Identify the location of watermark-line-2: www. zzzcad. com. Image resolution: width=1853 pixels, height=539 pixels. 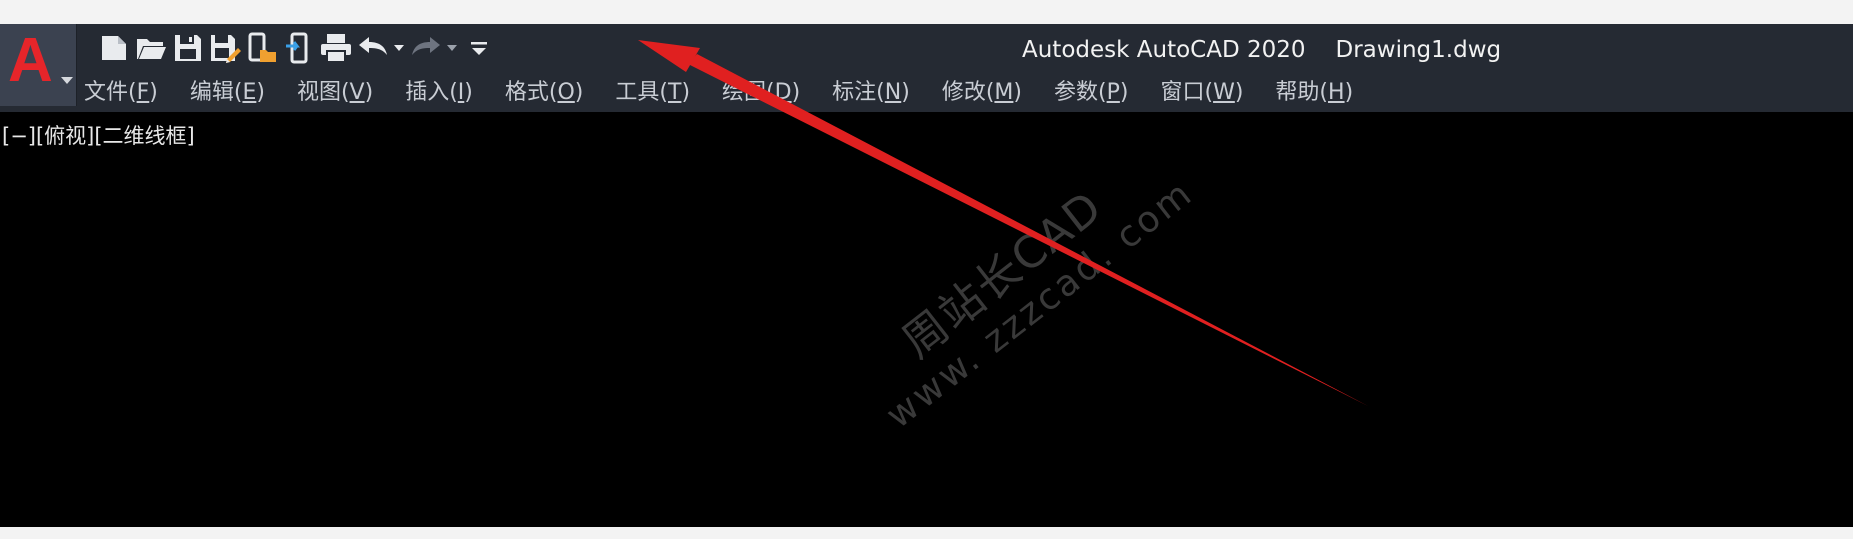
(1040, 304).